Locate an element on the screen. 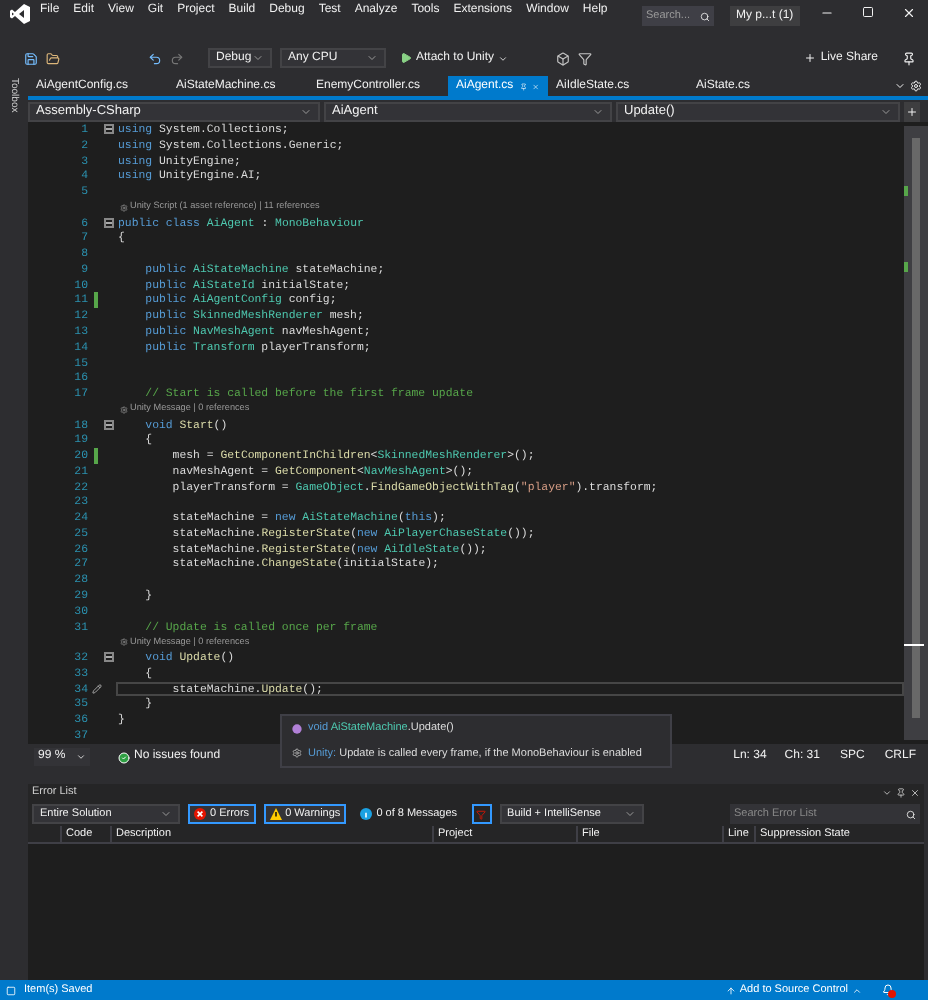 The image size is (928, 1000). arrow-icon is located at coordinates (730, 990).